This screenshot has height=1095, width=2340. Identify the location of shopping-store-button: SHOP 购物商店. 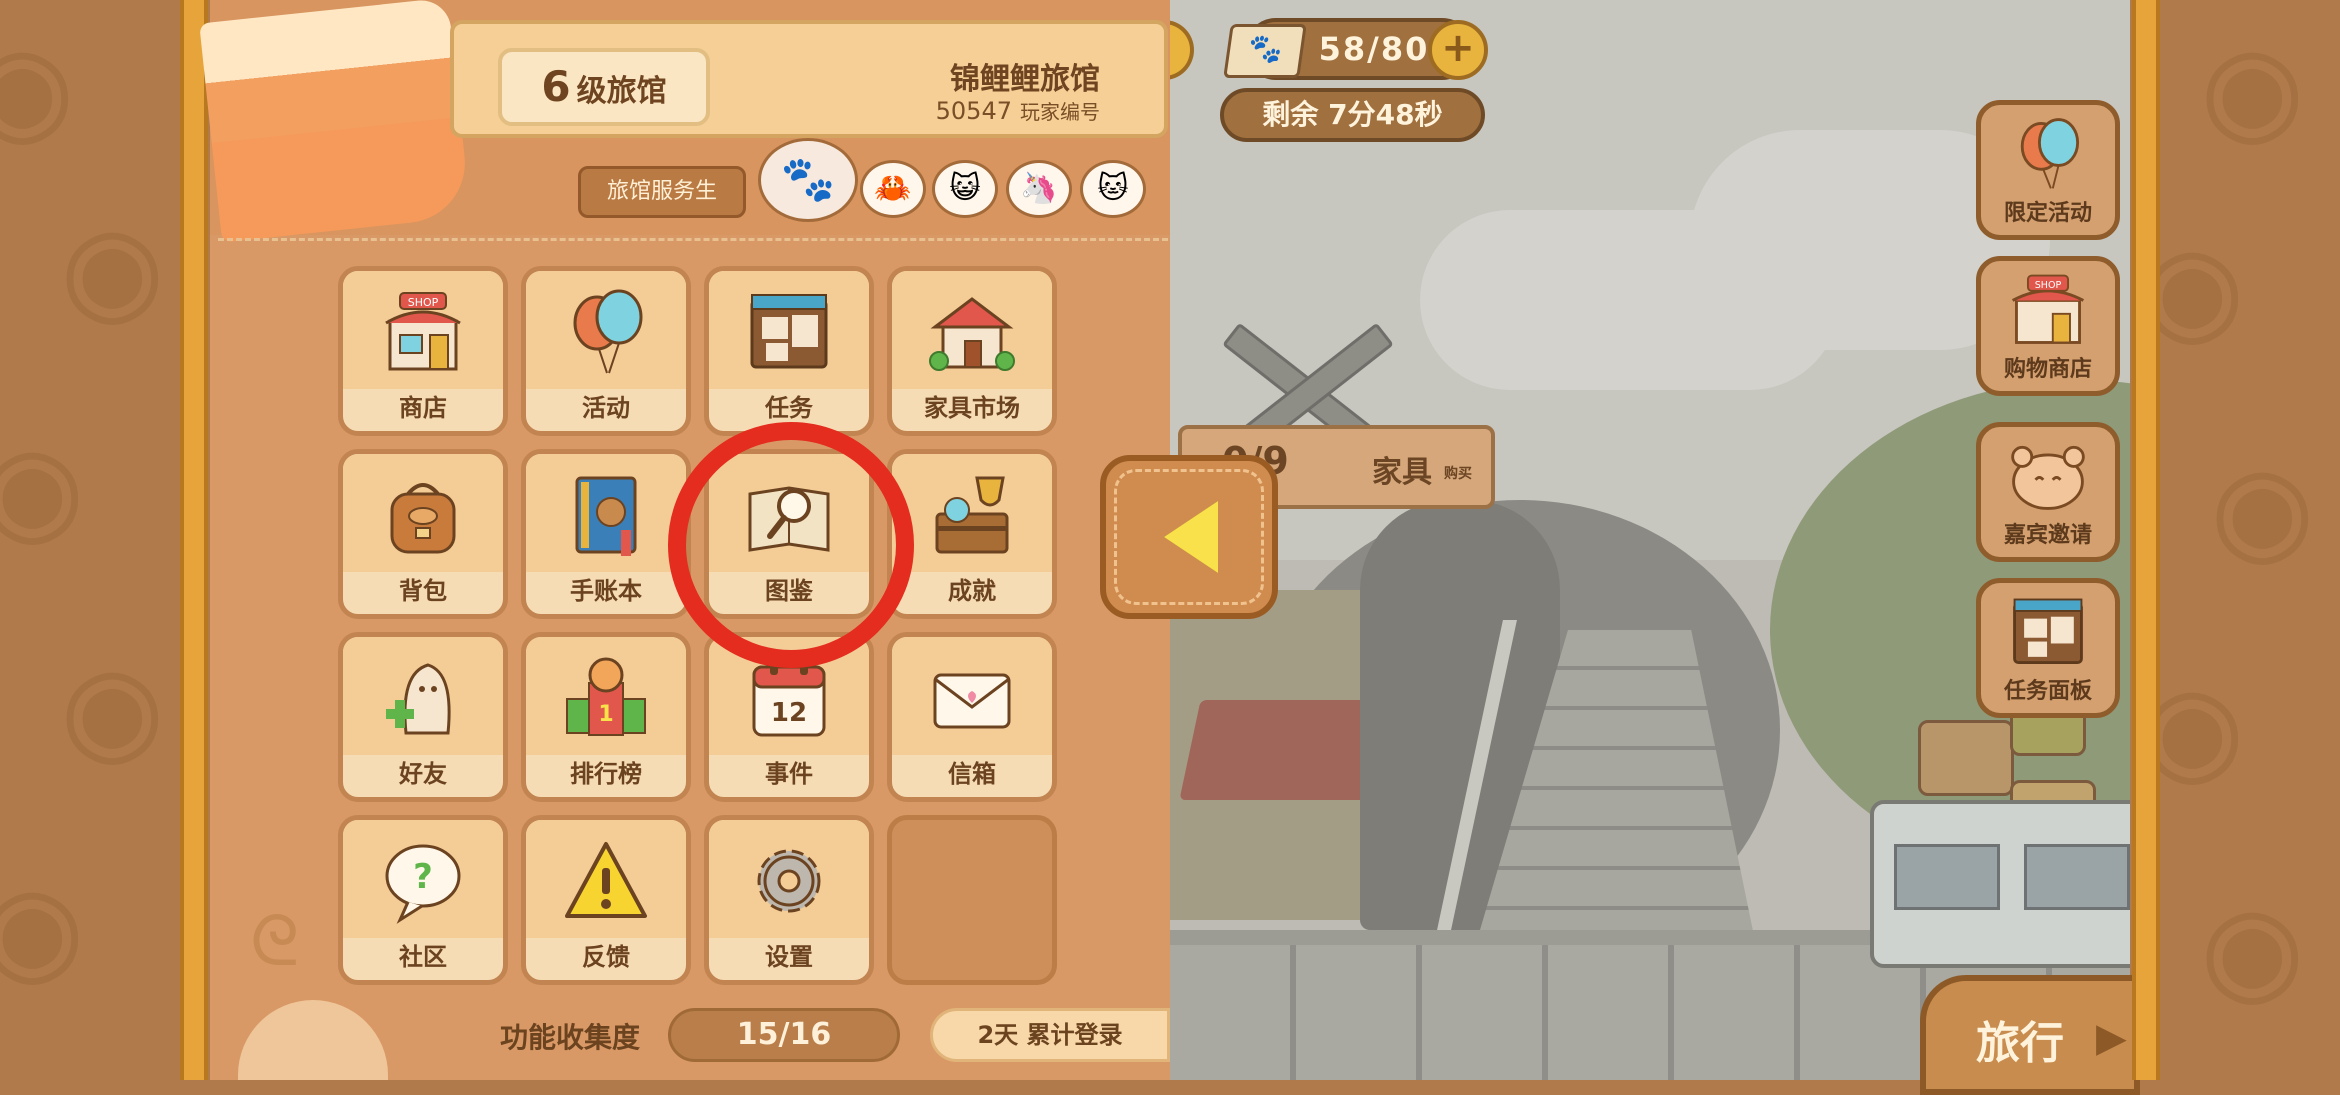
(2048, 326).